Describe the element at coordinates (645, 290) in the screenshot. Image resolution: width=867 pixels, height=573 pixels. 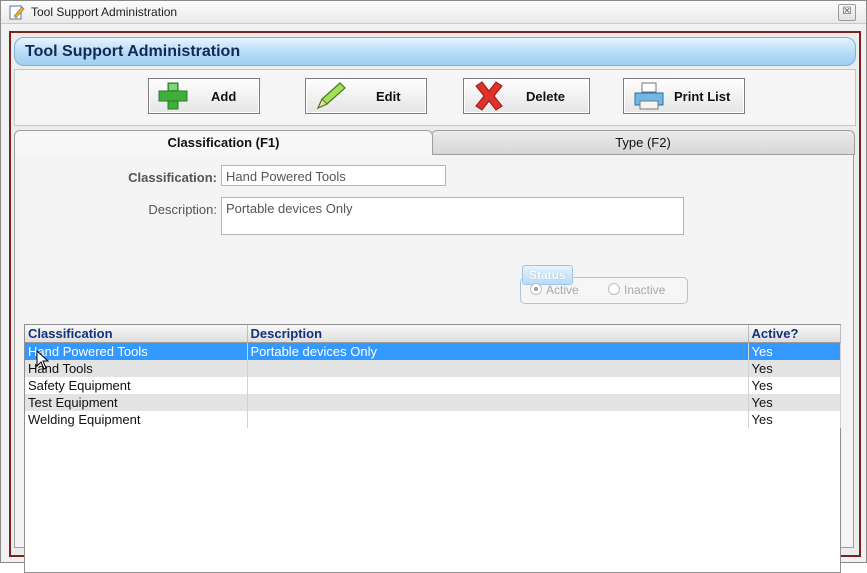
I see `inactive-radio-label: Inactive` at that location.